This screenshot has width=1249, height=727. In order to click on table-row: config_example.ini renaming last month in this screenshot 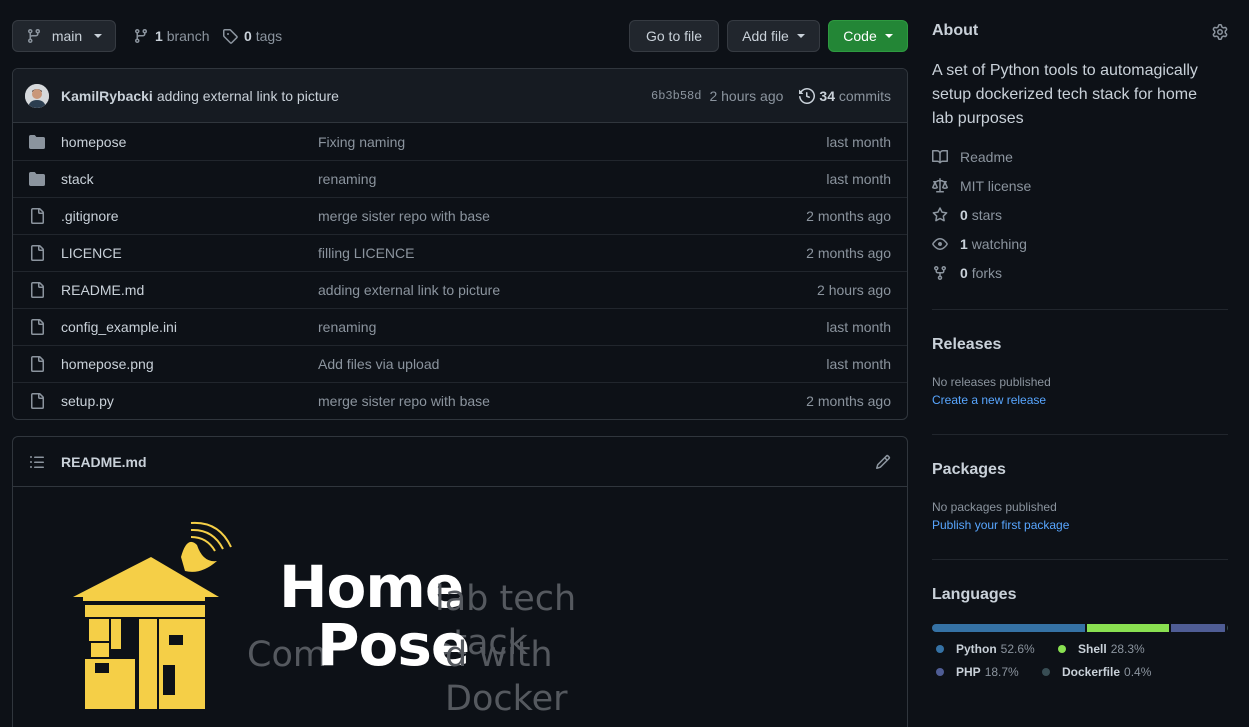, I will do `click(460, 326)`.